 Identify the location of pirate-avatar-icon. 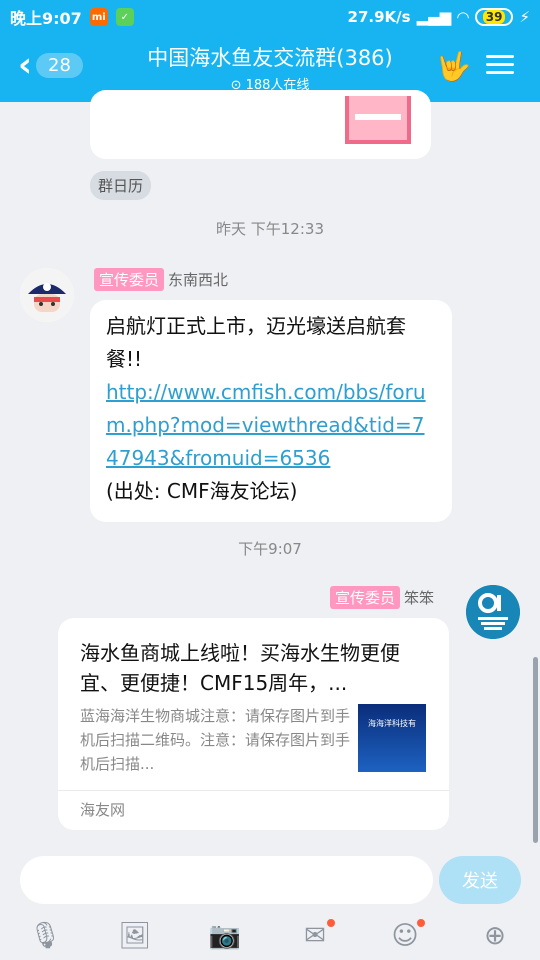
(47, 295).